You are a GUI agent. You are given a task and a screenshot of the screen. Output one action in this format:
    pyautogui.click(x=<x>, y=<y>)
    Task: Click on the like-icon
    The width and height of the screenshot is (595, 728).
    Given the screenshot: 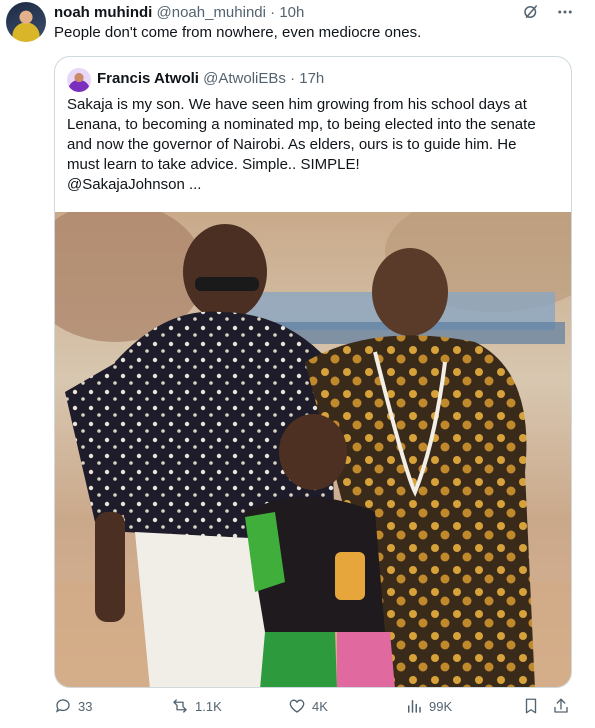 What is the action you would take?
    pyautogui.click(x=297, y=706)
    